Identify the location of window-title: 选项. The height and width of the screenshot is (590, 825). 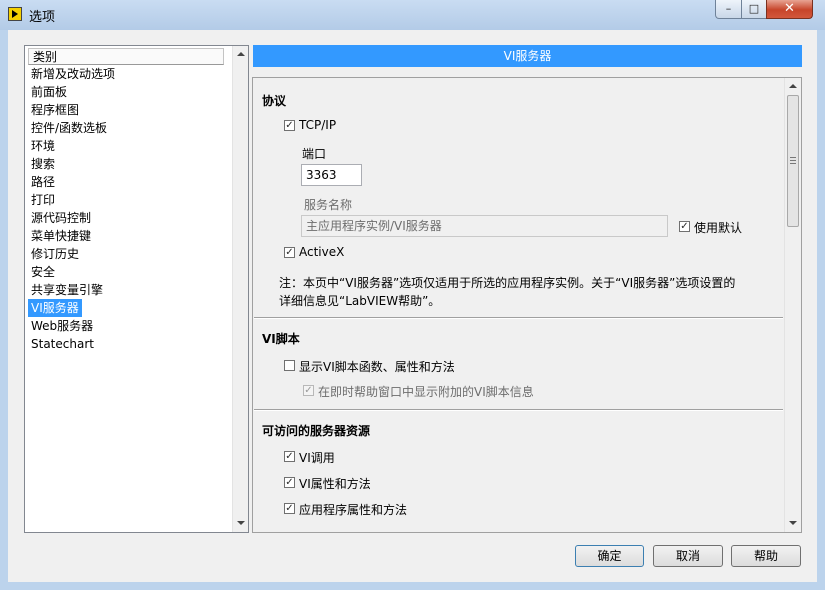
(42, 17).